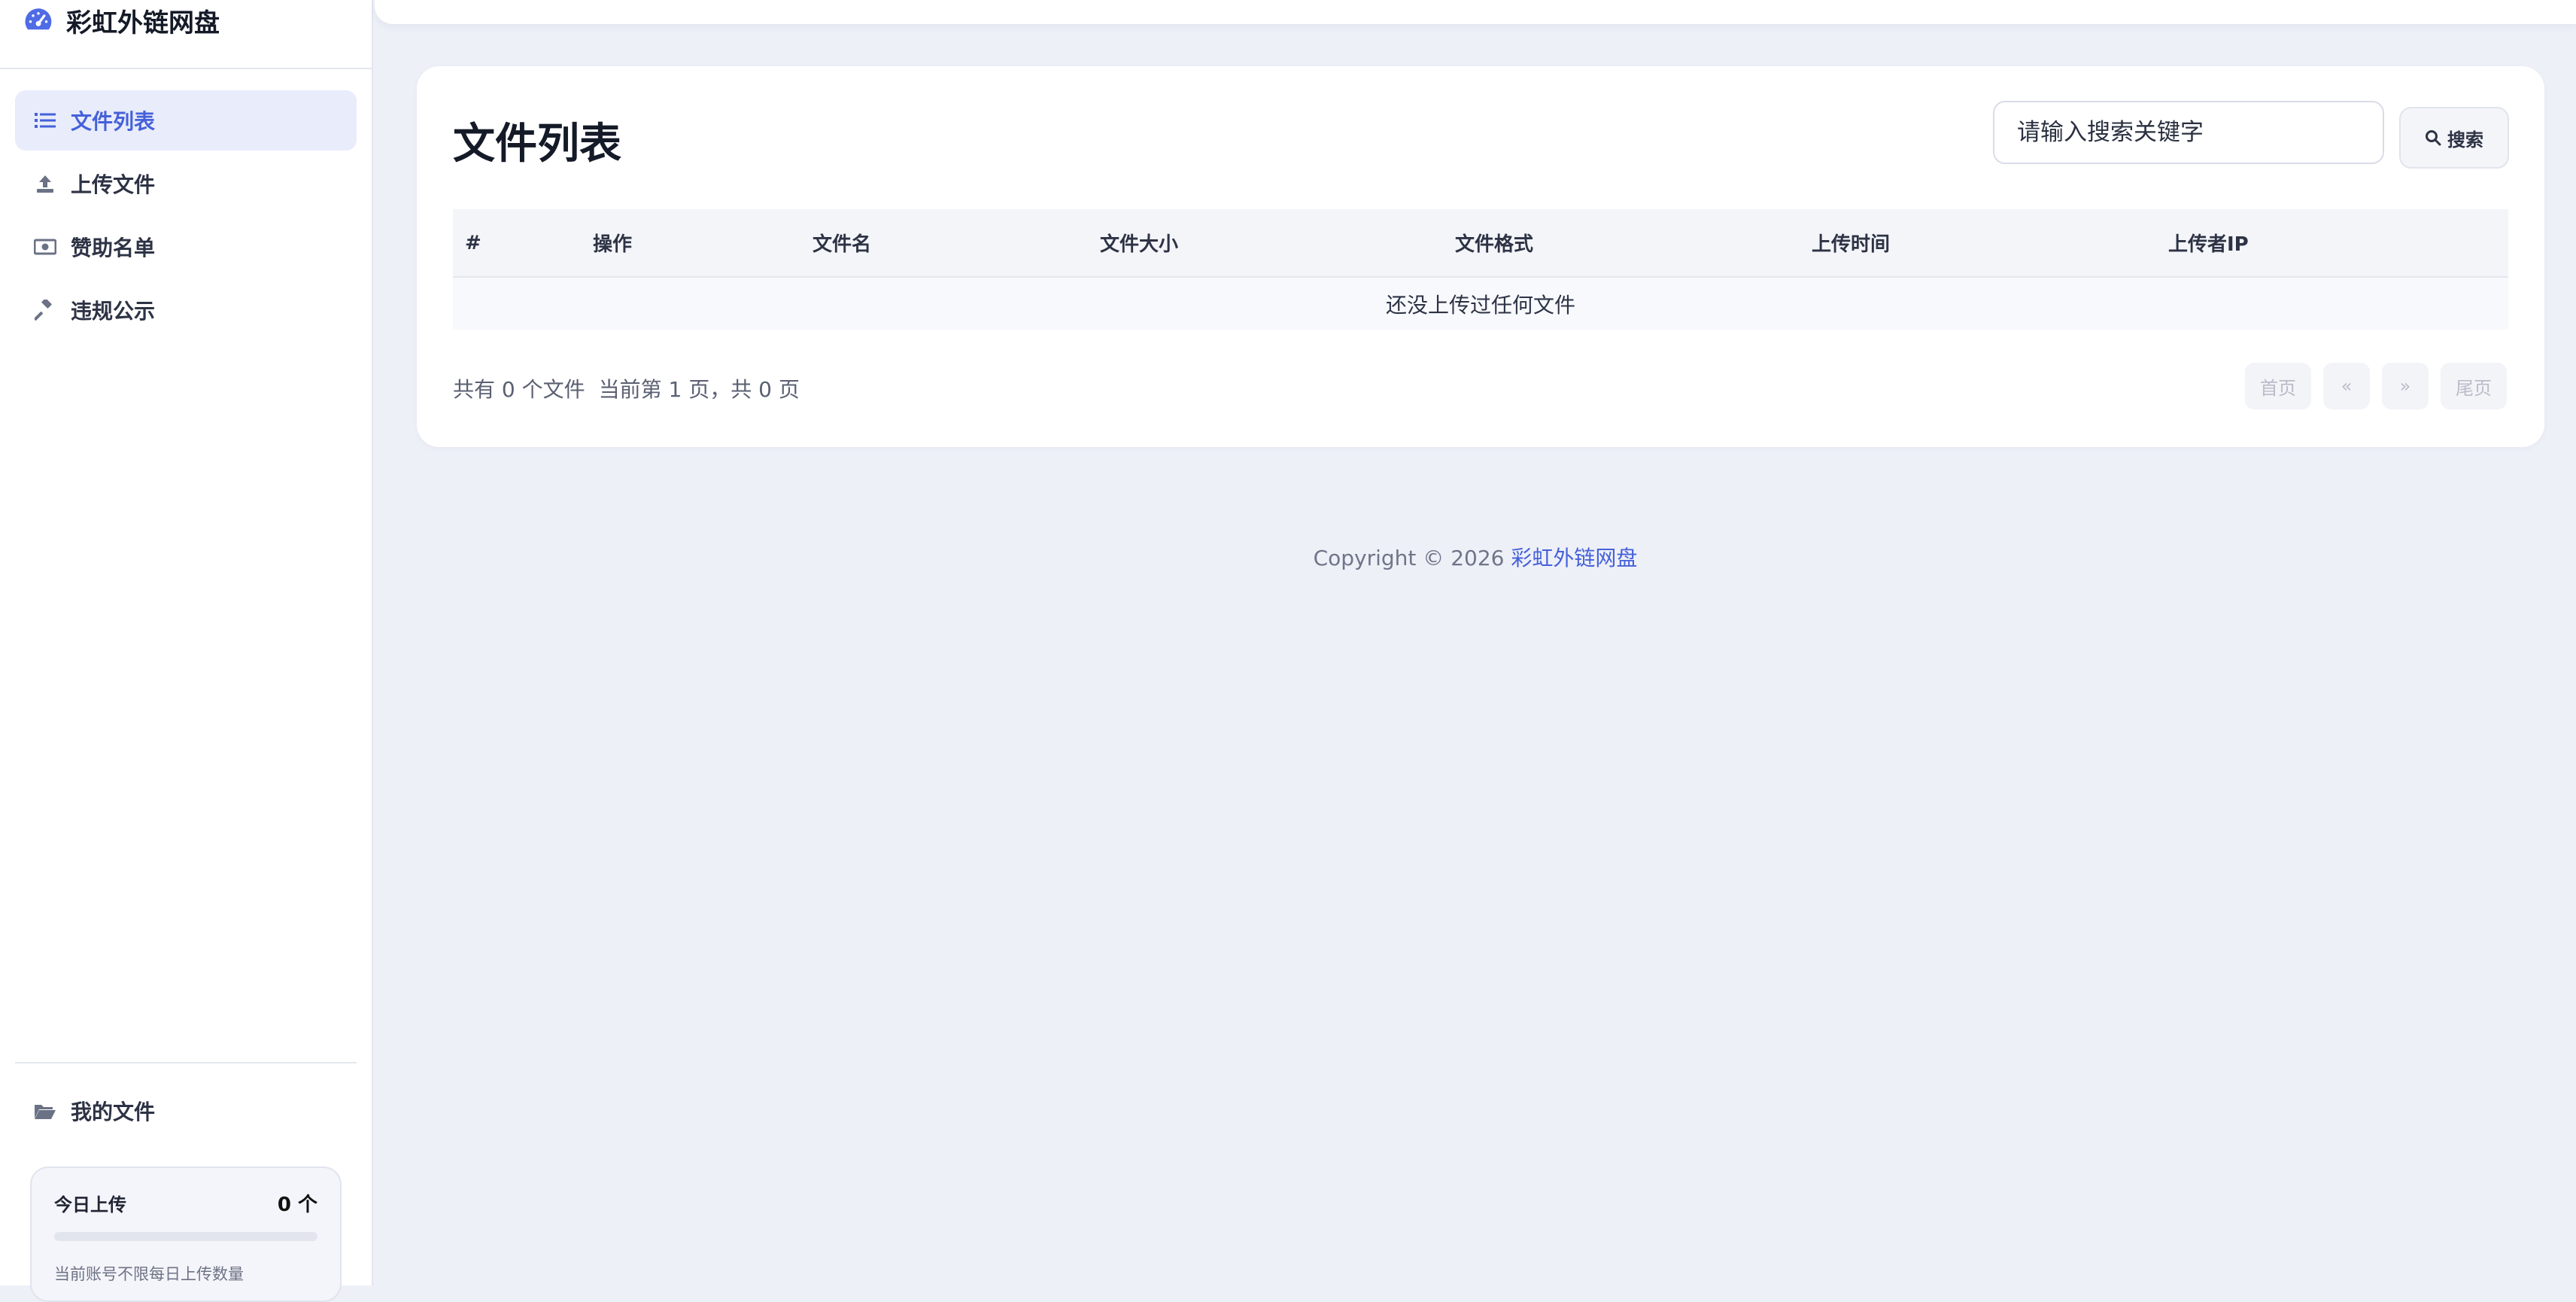 This screenshot has width=2576, height=1302. I want to click on file-table: # 操作 文件名 文件大小 文件格式 上传时间 上传者IP 还没上传过任何文件, so click(1481, 269).